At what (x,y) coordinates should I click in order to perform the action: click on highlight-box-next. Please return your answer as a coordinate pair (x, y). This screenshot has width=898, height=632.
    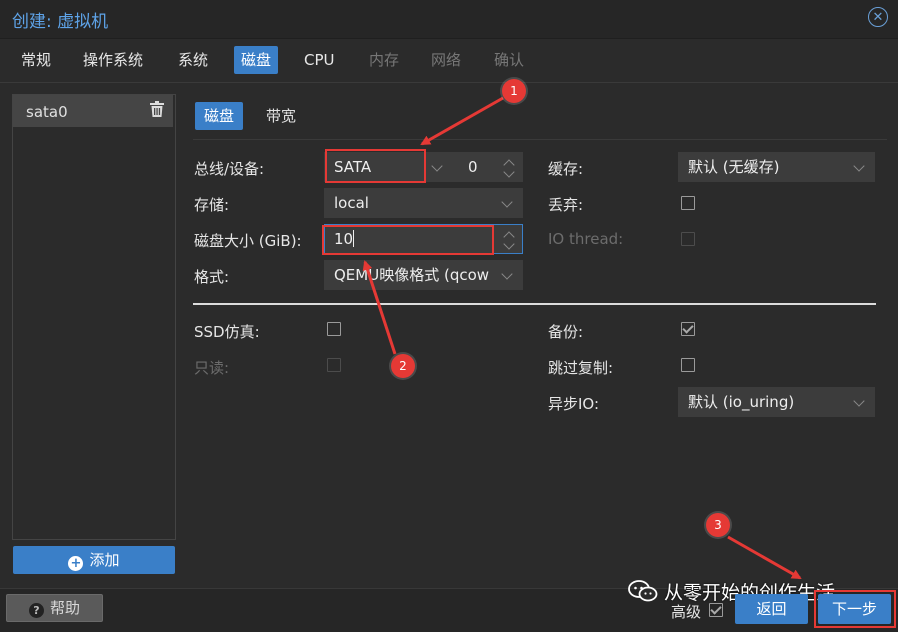
    Looking at the image, I should click on (855, 609).